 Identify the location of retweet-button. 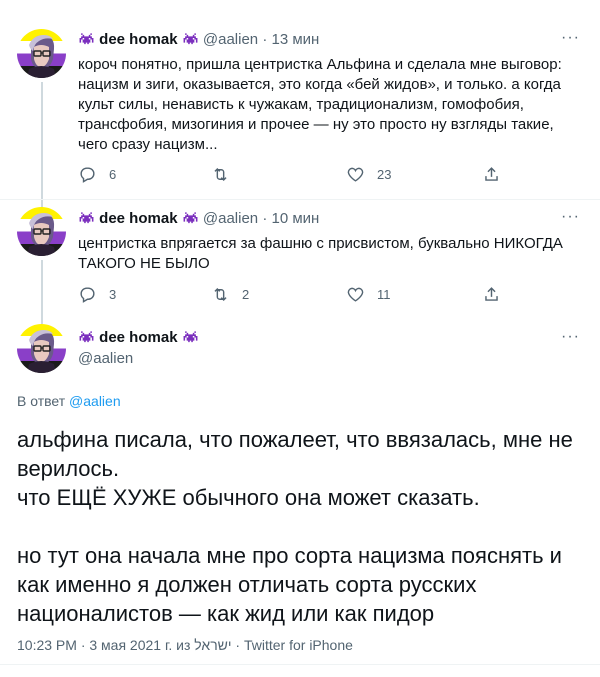
(226, 174).